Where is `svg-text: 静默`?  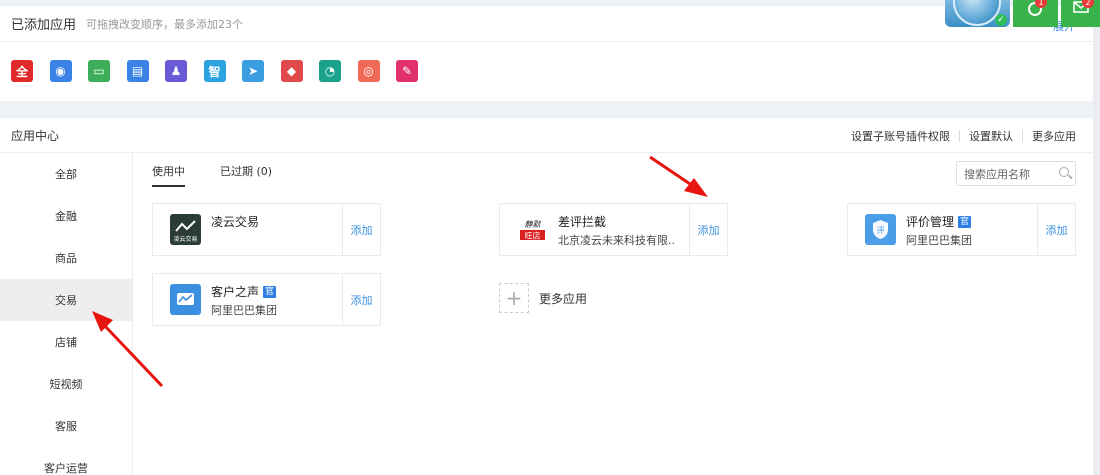
svg-text: 静默 is located at coordinates (533, 224).